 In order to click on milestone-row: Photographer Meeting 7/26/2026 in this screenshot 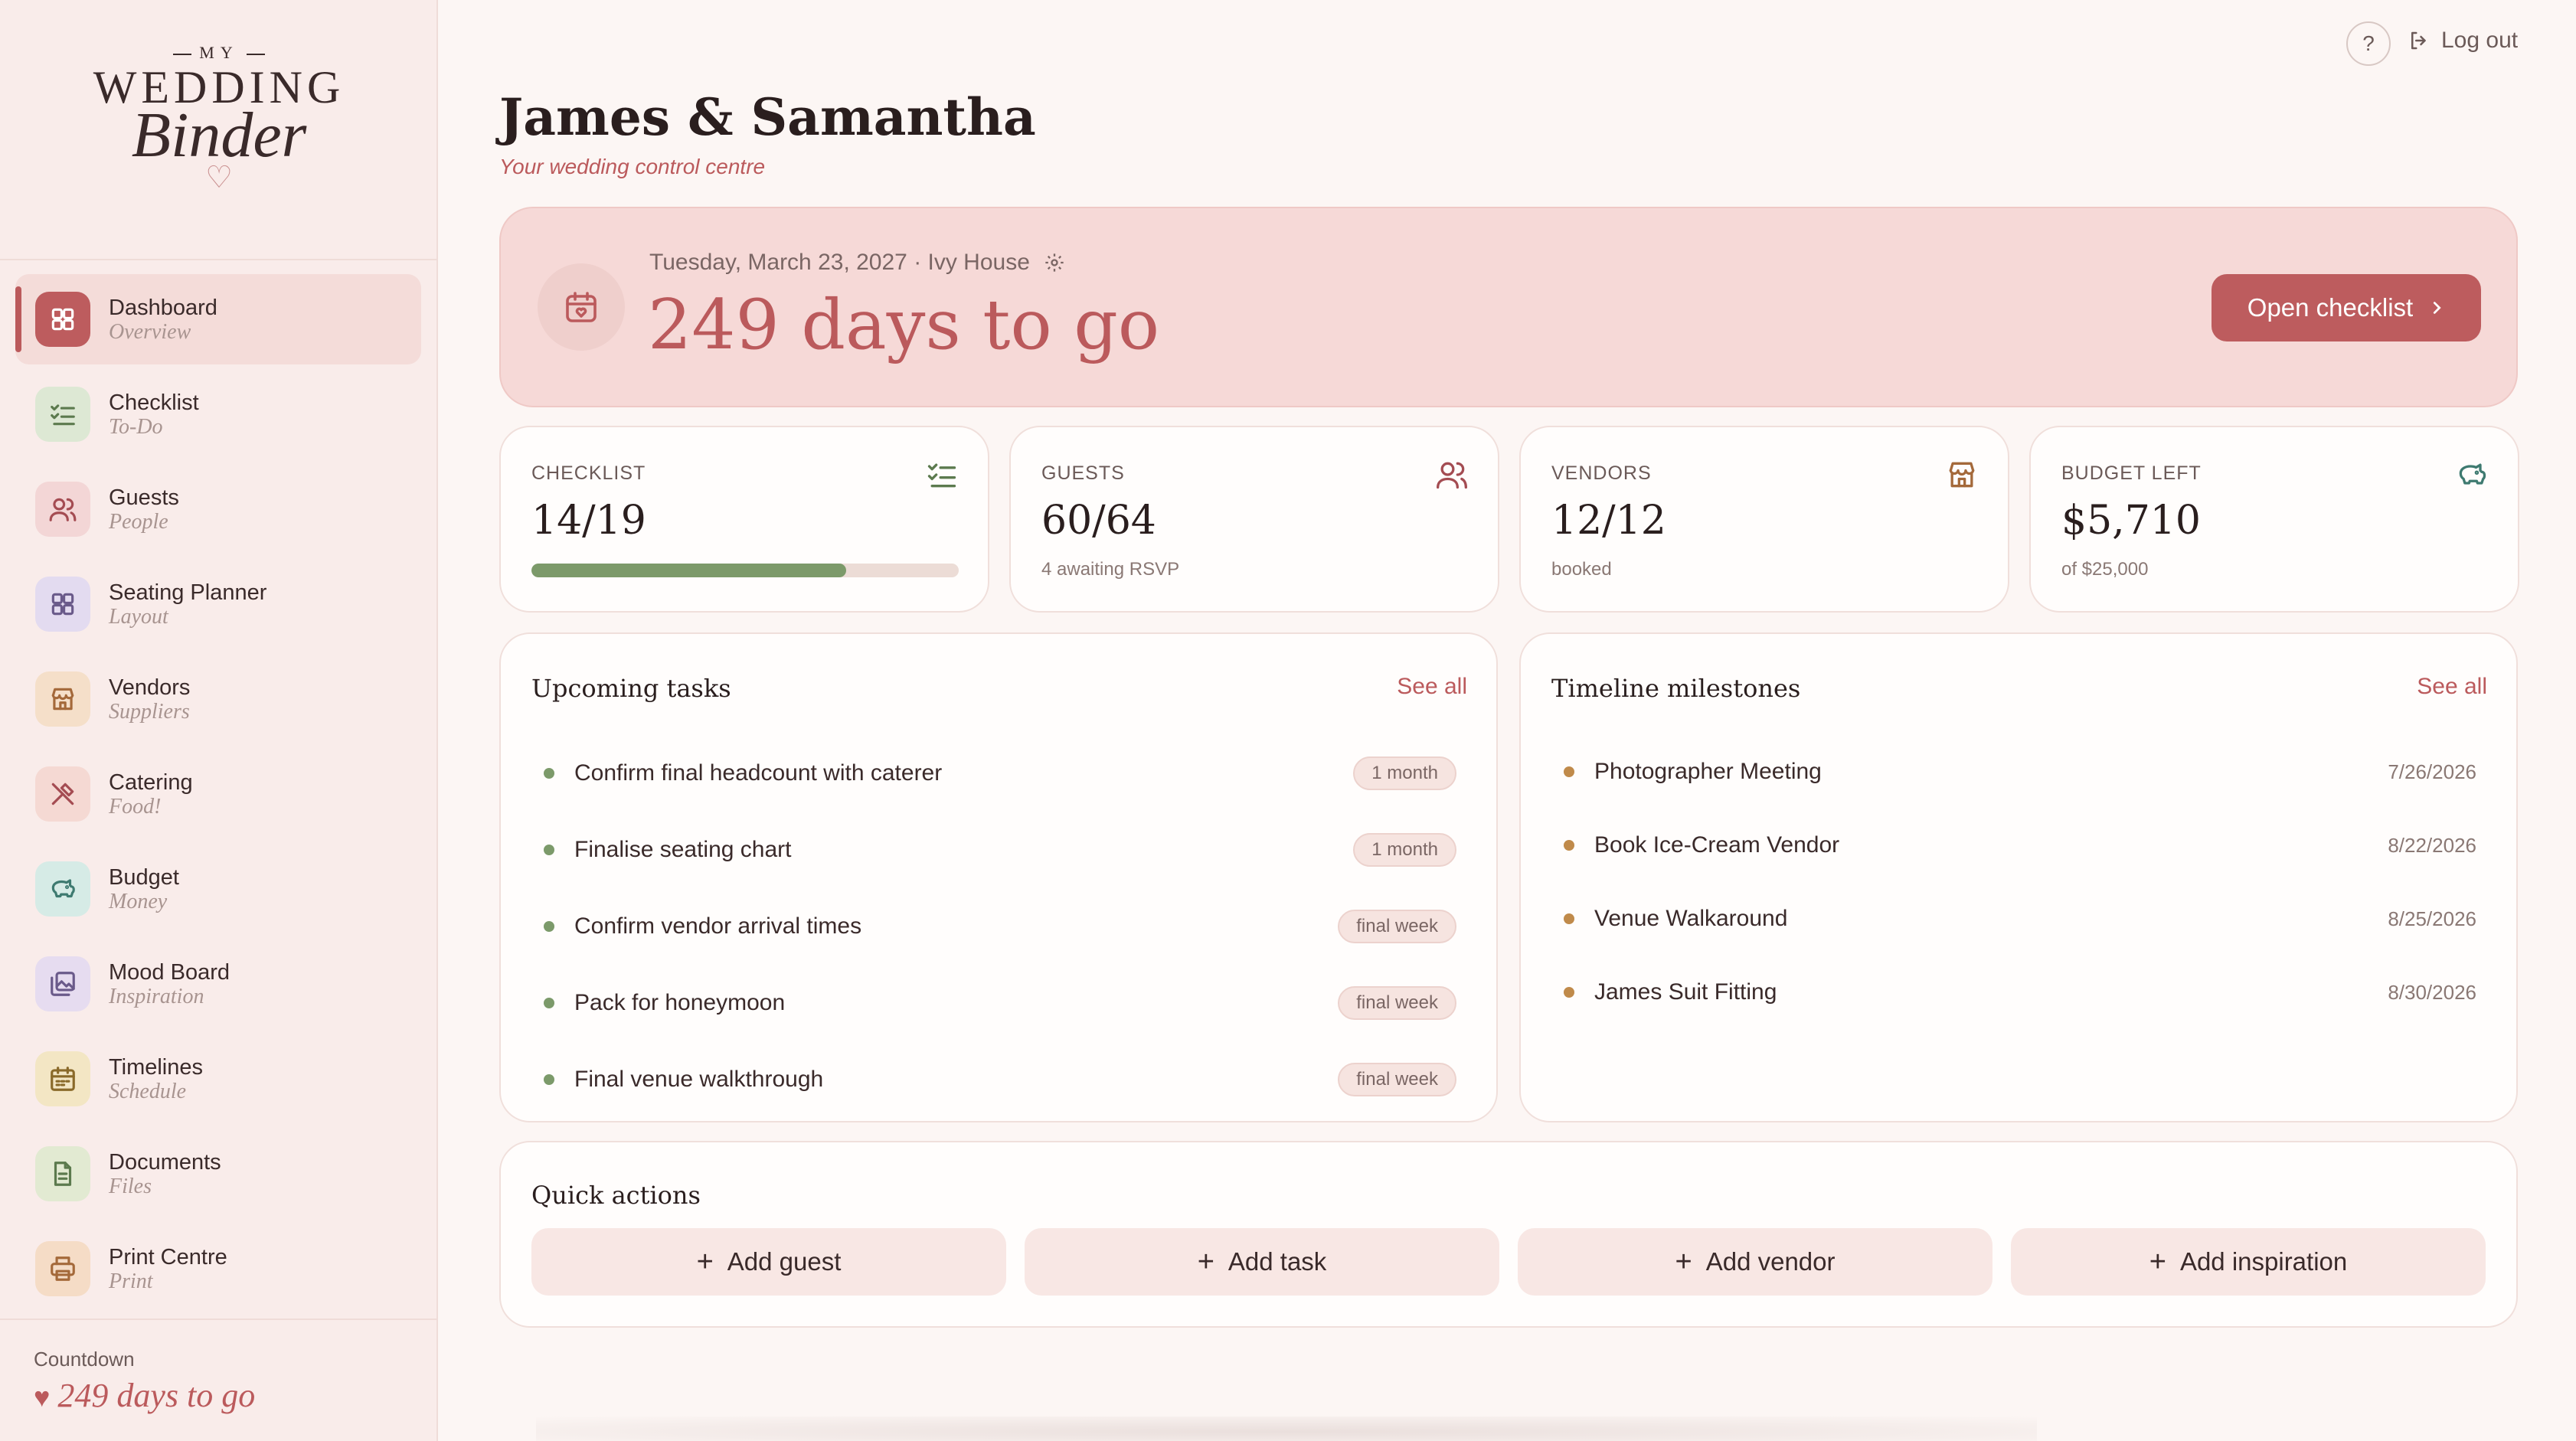, I will do `click(2020, 772)`.